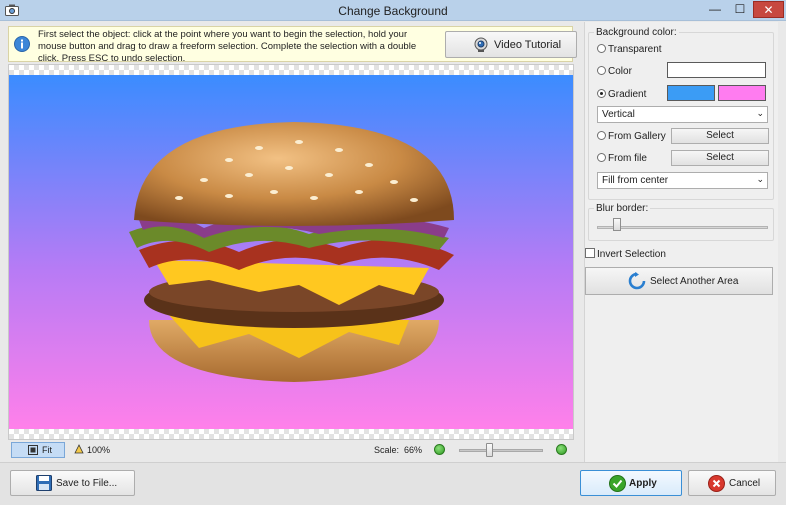 The image size is (786, 505). Describe the element at coordinates (720, 136) in the screenshot. I see `gallery-select-button: Select` at that location.